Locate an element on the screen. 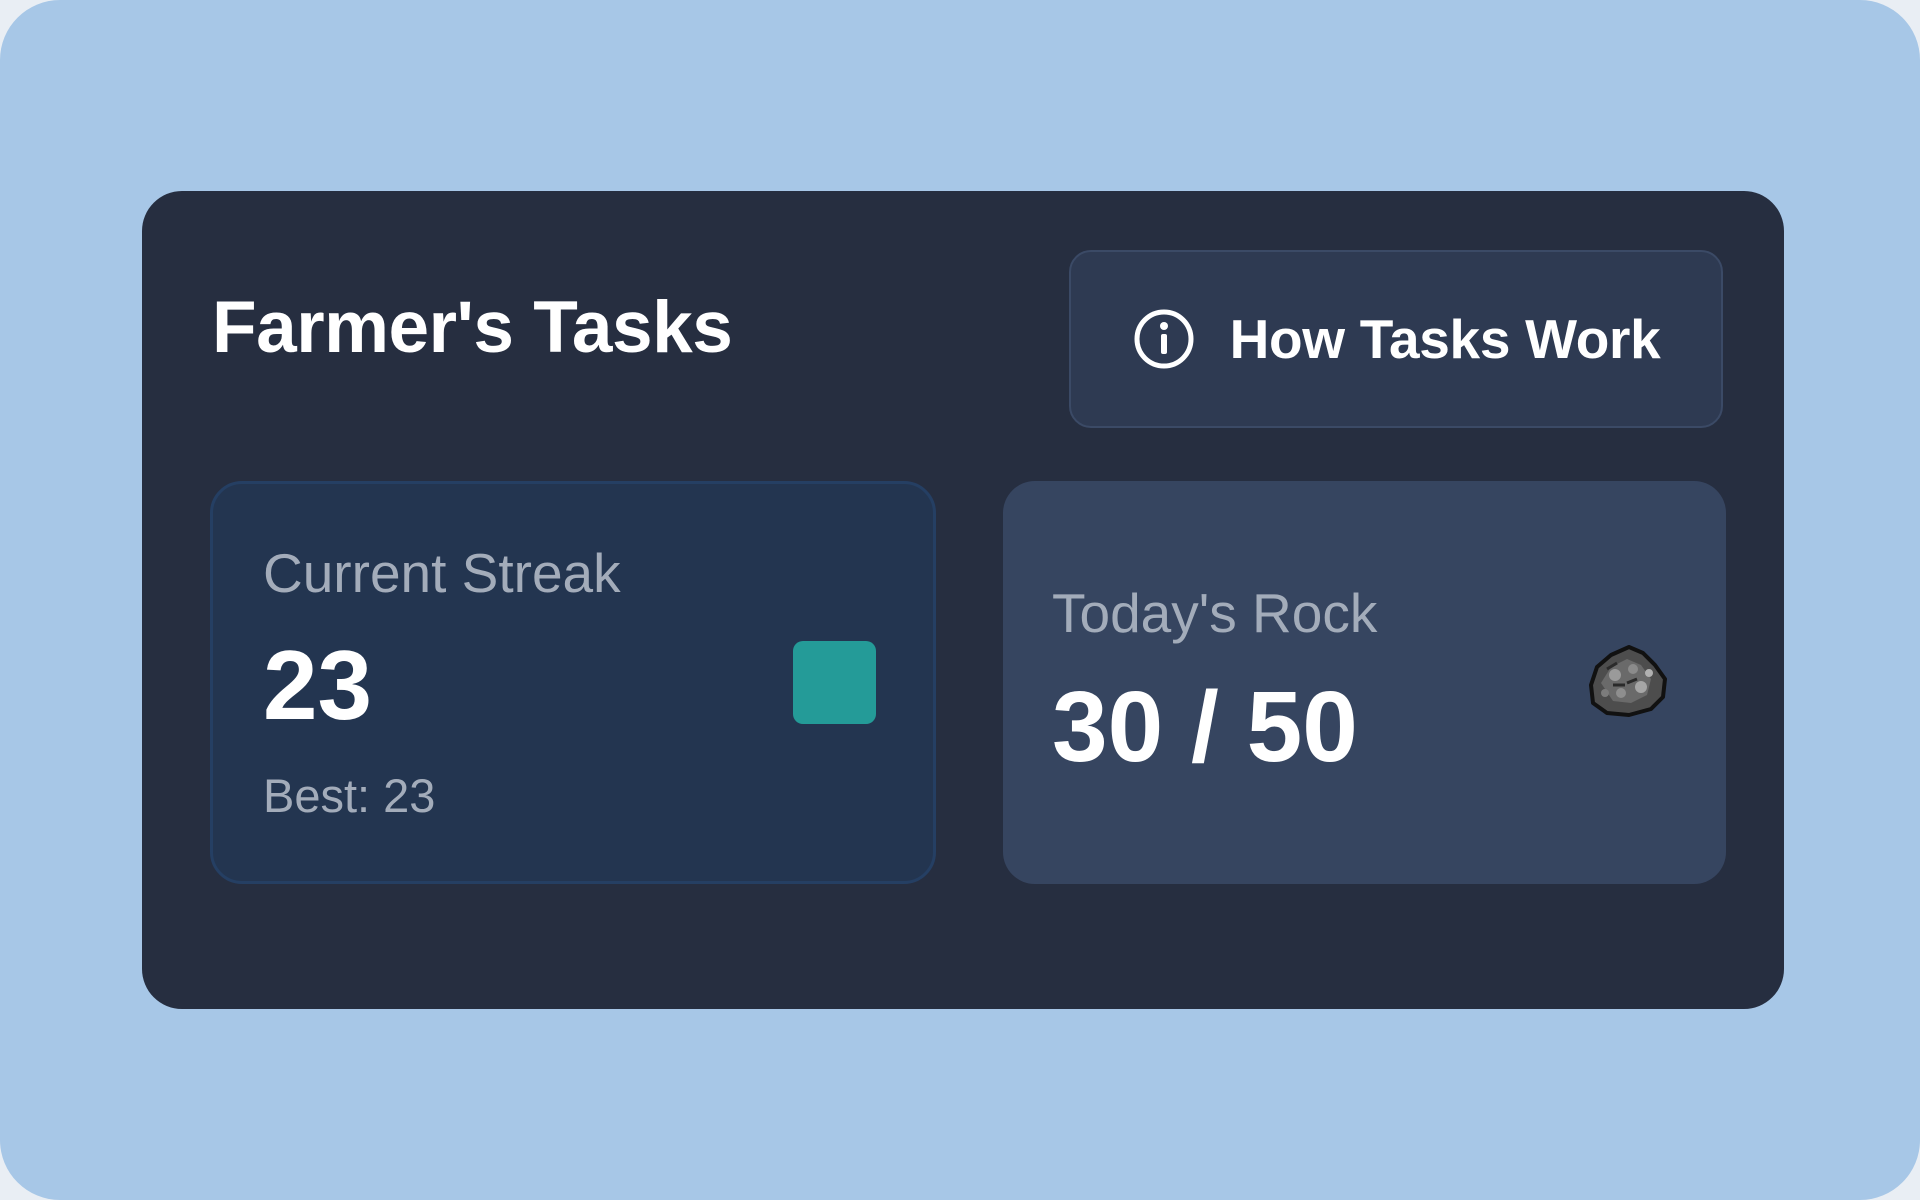  streak-color-swatch is located at coordinates (834, 682).